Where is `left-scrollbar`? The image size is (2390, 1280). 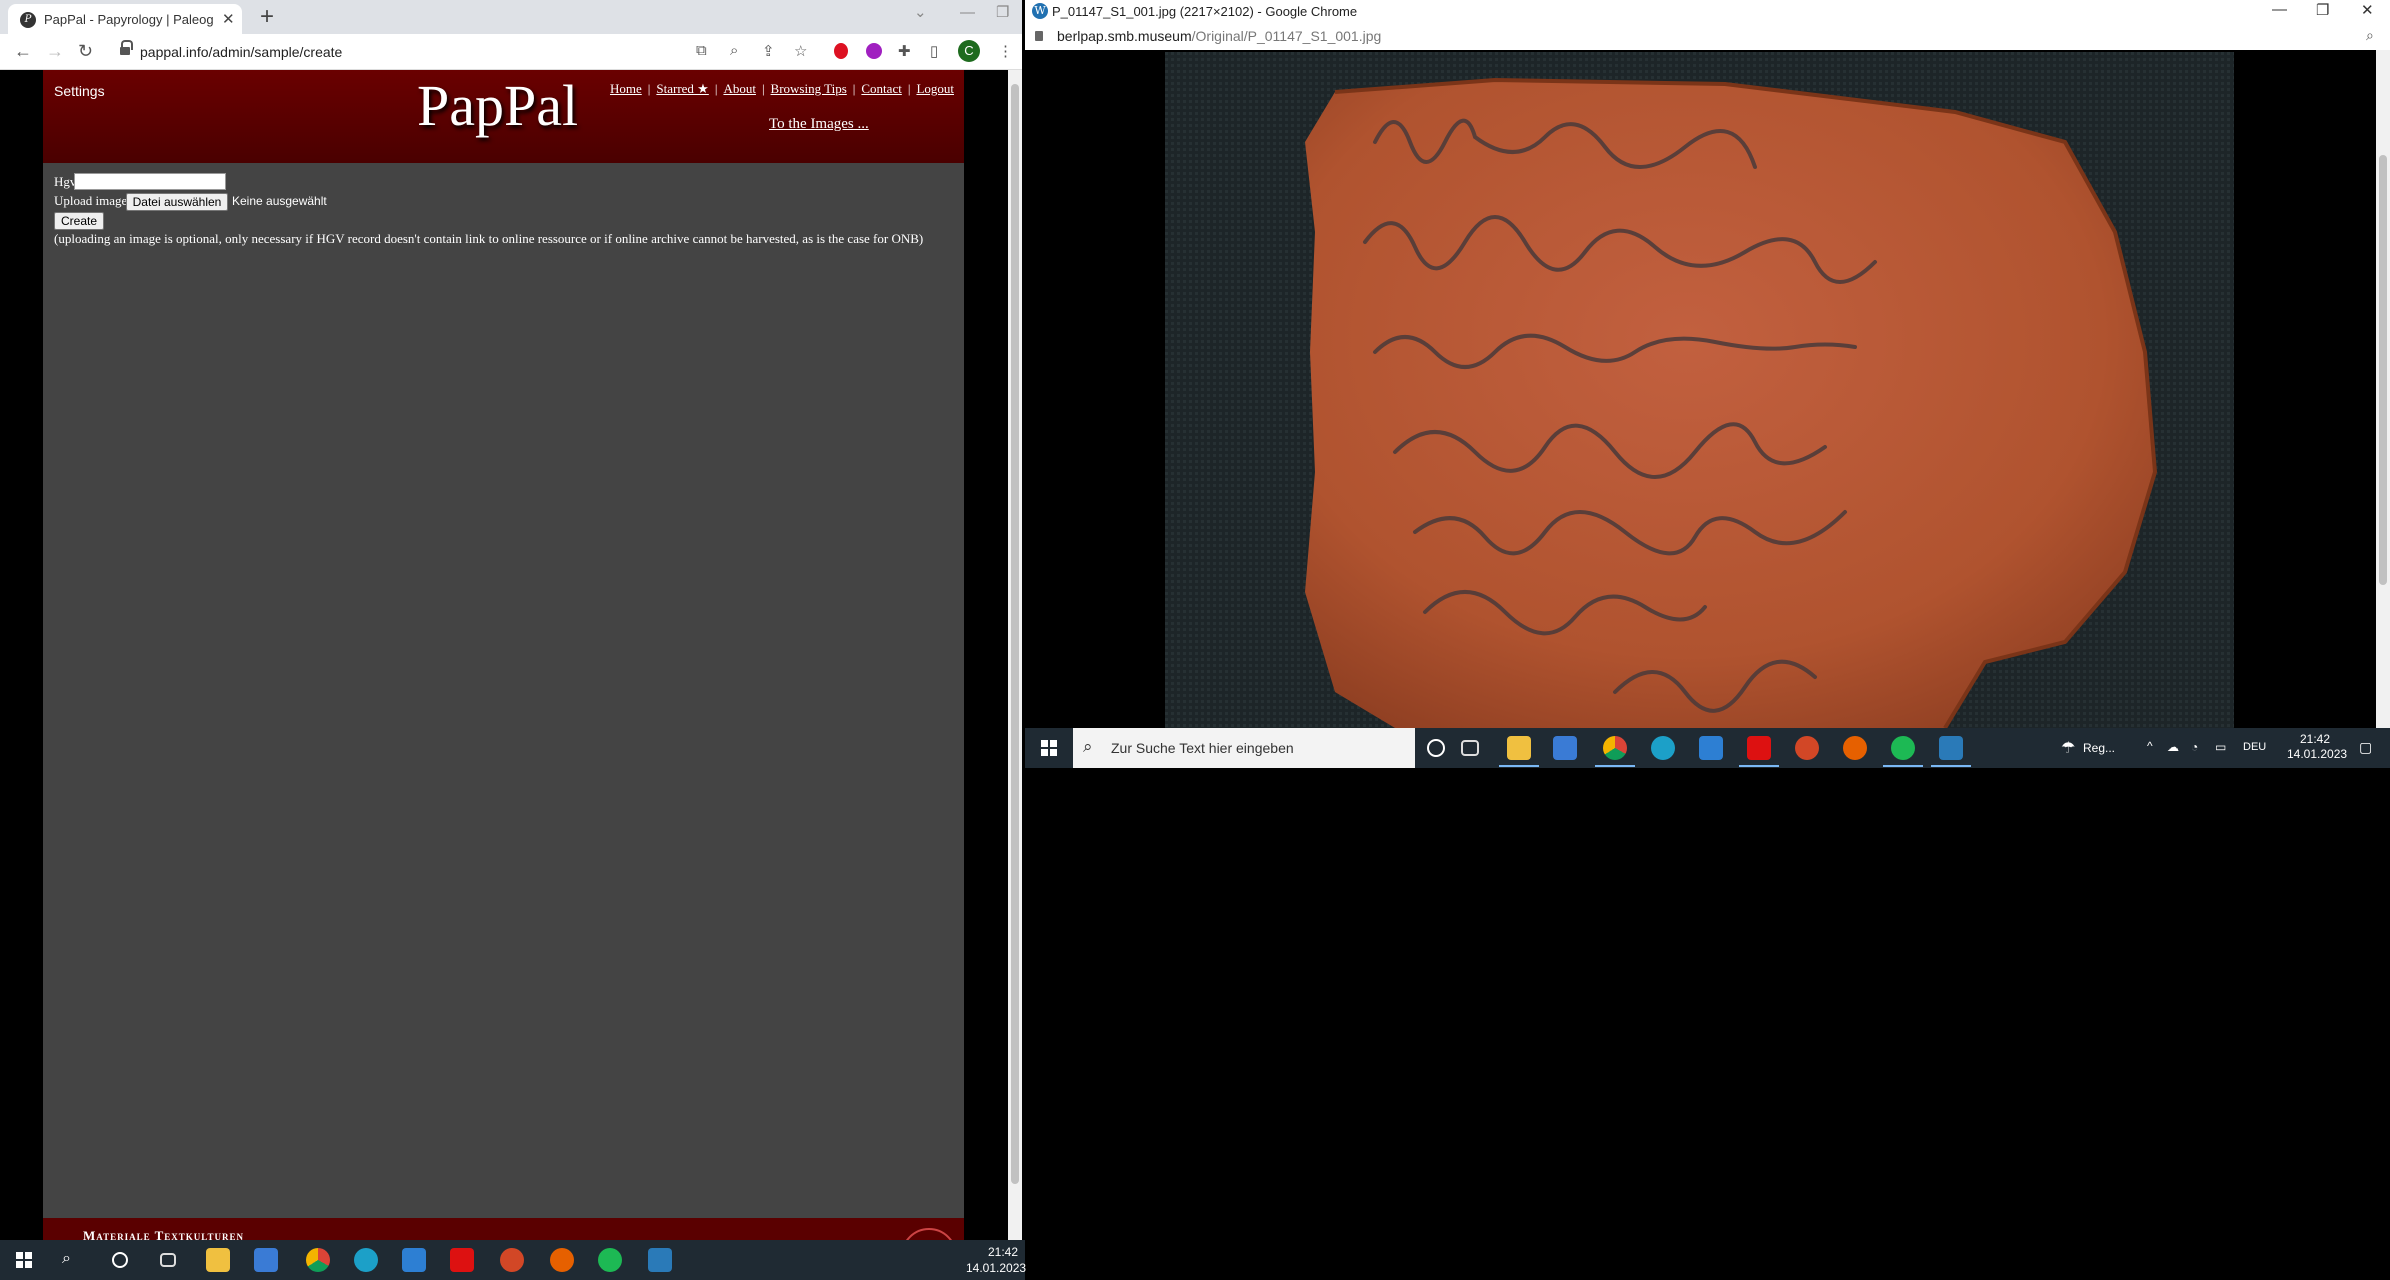
left-scrollbar is located at coordinates (1015, 655).